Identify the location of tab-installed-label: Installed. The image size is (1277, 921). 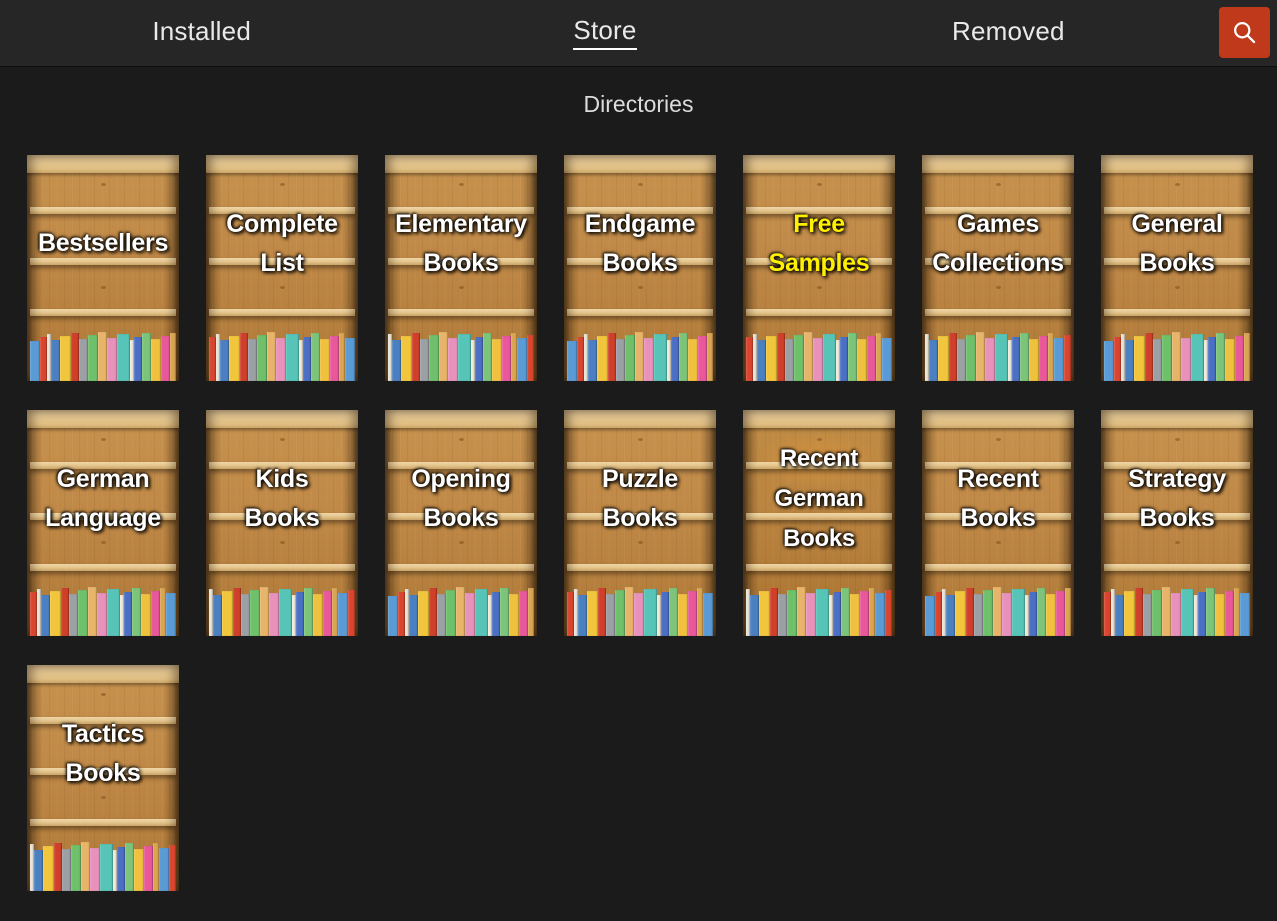
(201, 30).